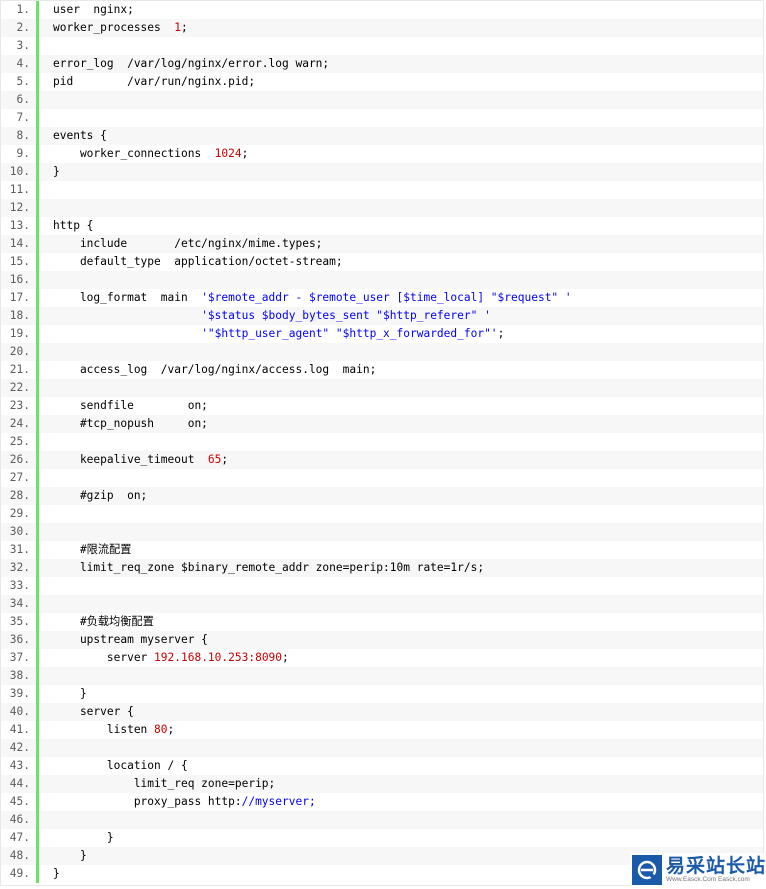 The image size is (766, 889). Describe the element at coordinates (20, 856) in the screenshot. I see `line-number: 48.` at that location.